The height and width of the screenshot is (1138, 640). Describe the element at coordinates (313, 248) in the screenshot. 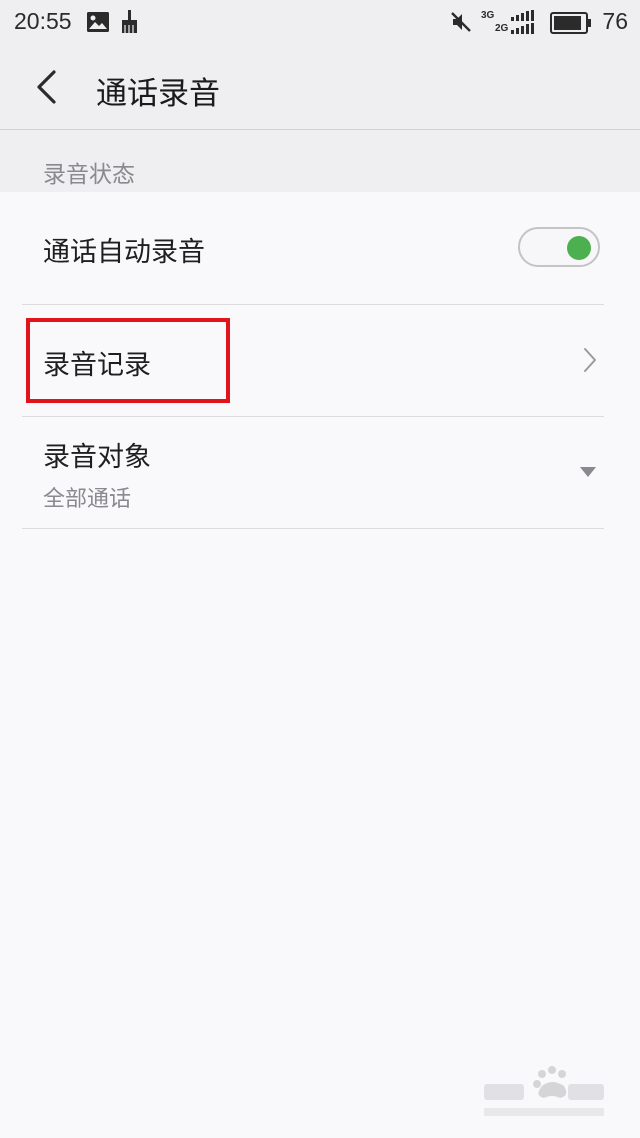

I see `auto-record-row: 通话自动录音` at that location.